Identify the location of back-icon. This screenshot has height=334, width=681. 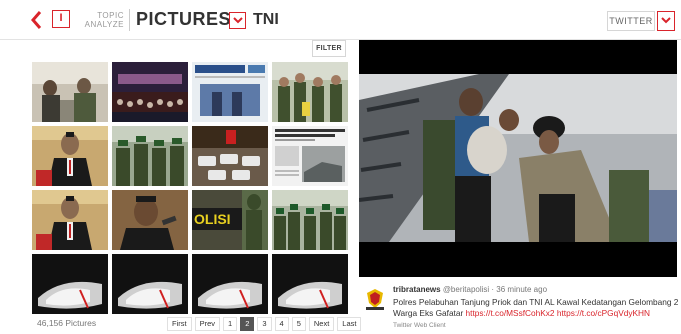
(37, 20).